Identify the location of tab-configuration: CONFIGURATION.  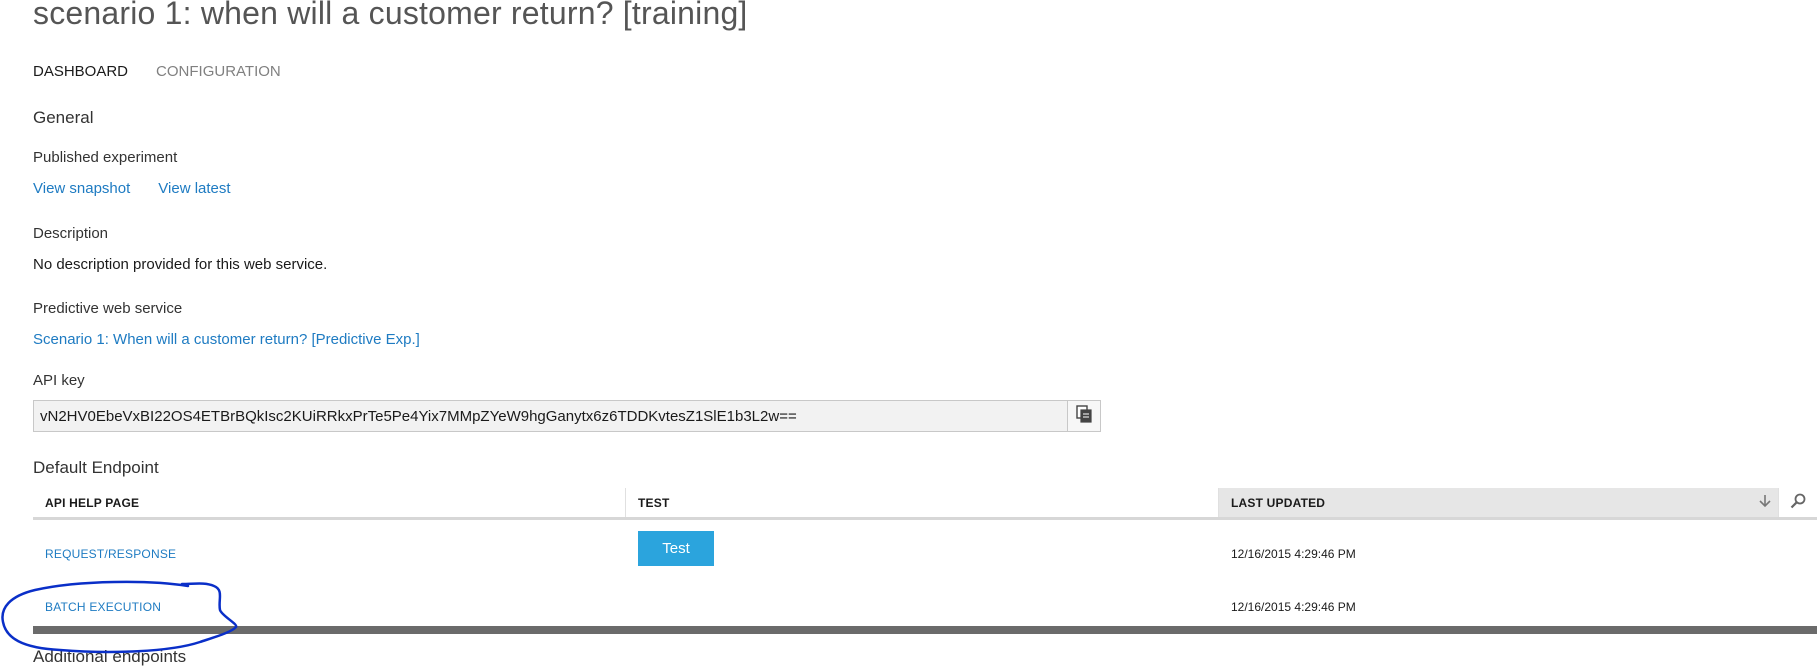
(218, 71).